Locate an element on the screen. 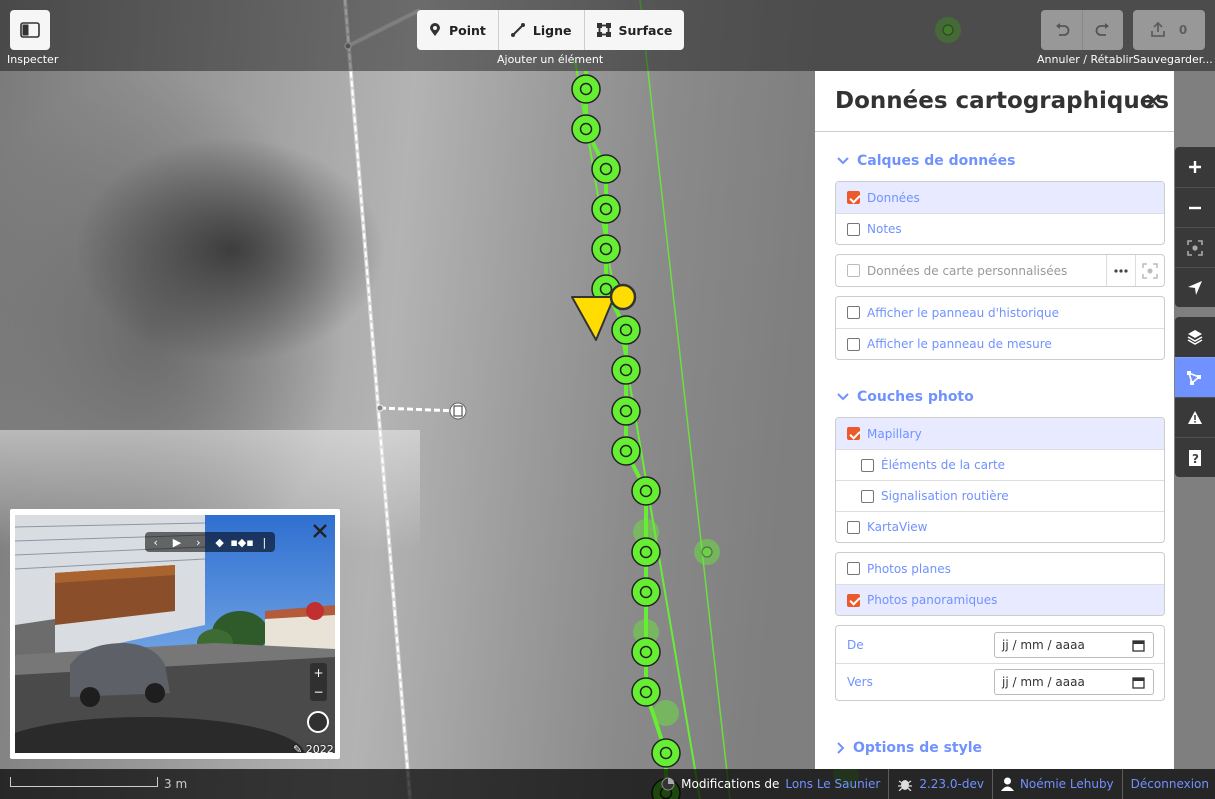 The image size is (1215, 799). filter-panoramic-photos: Photos panoramiques is located at coordinates (1000, 599).